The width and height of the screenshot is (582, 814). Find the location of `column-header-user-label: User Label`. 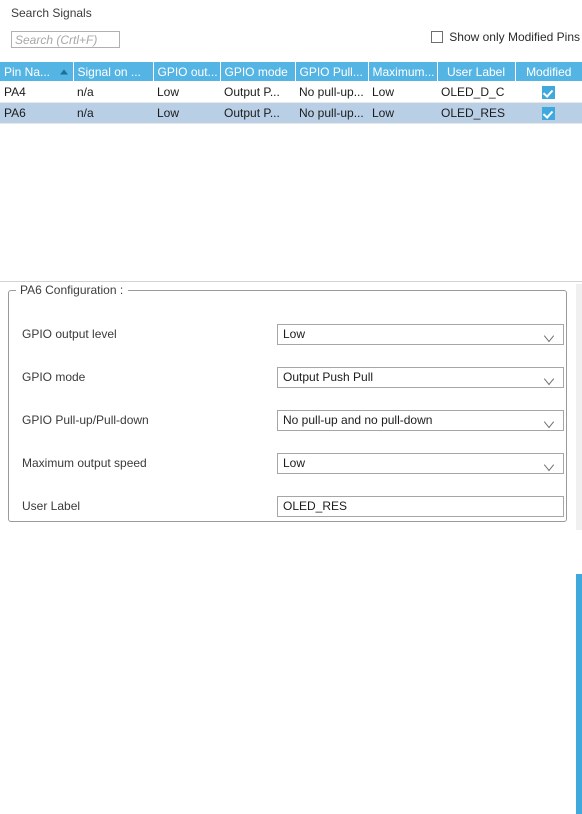

column-header-user-label: User Label is located at coordinates (476, 72).